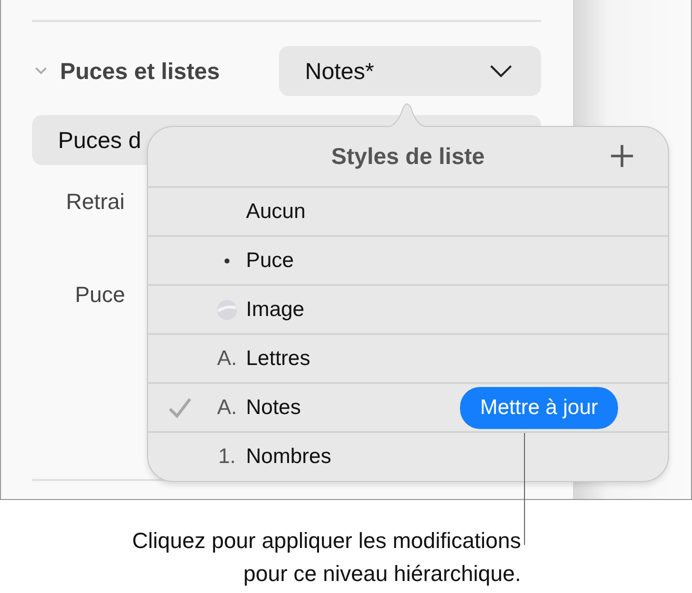 The image size is (692, 593). What do you see at coordinates (408, 456) in the screenshot?
I see `list-style-item: 1. Nombres` at bounding box center [408, 456].